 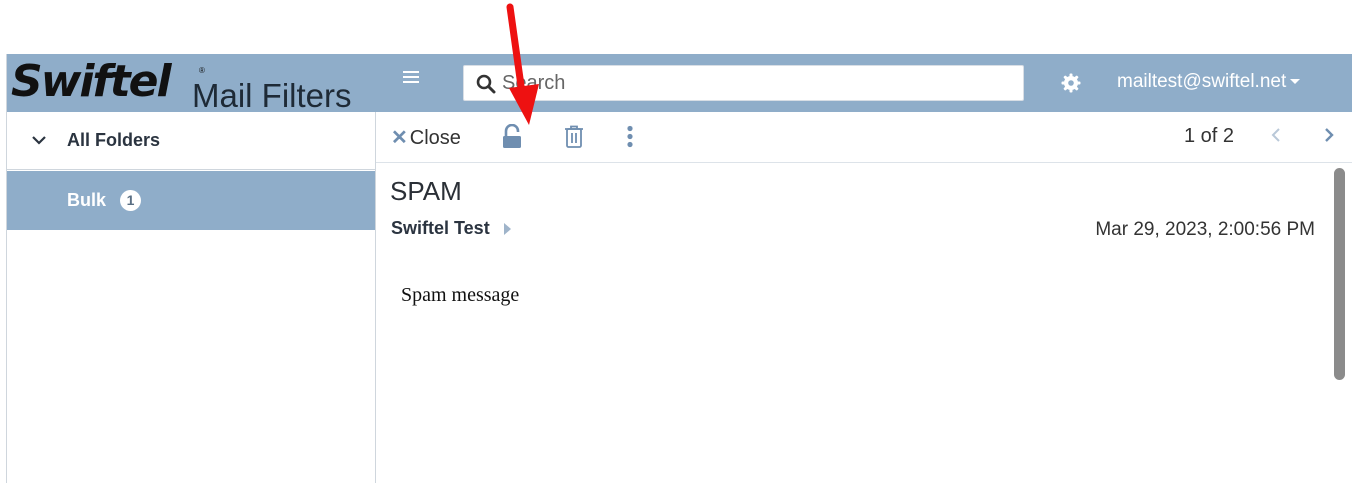 I want to click on logo-brand: Swiftel, so click(x=91, y=81).